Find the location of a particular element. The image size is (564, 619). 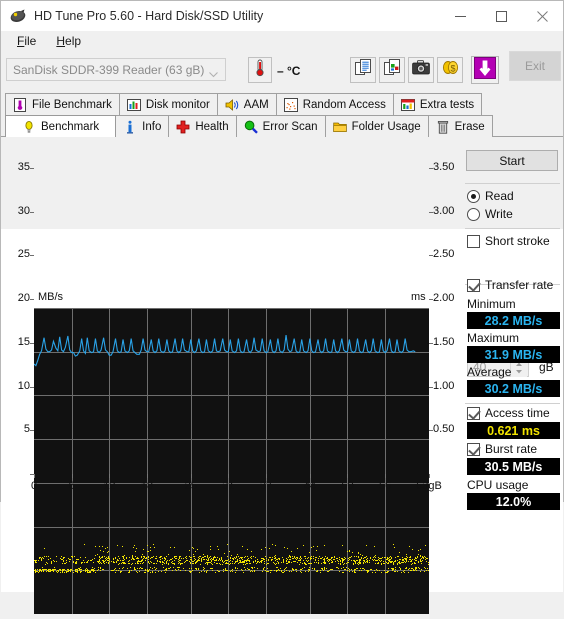

chart-y2-tick-1.50: 1.50 is located at coordinates (444, 341).